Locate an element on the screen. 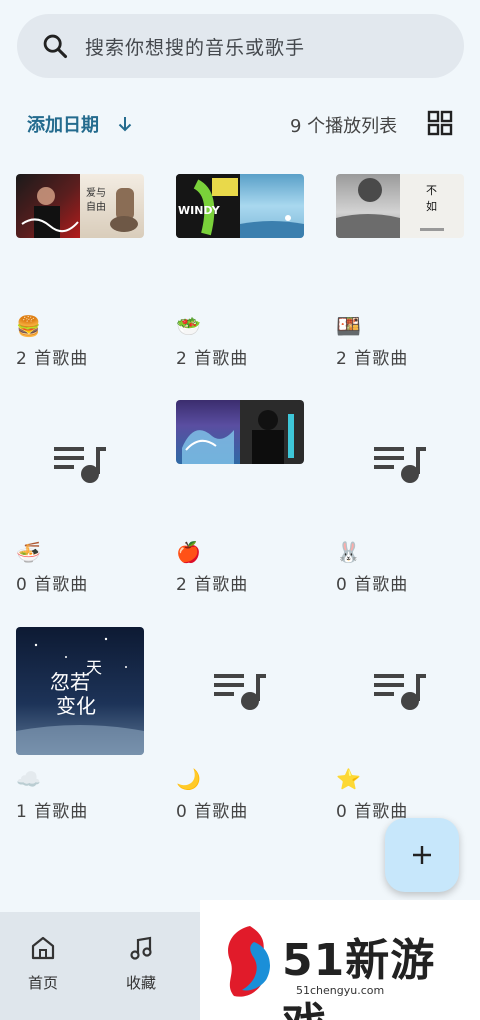 The width and height of the screenshot is (480, 1020). playlist-emoji: 🌙 is located at coordinates (188, 779).